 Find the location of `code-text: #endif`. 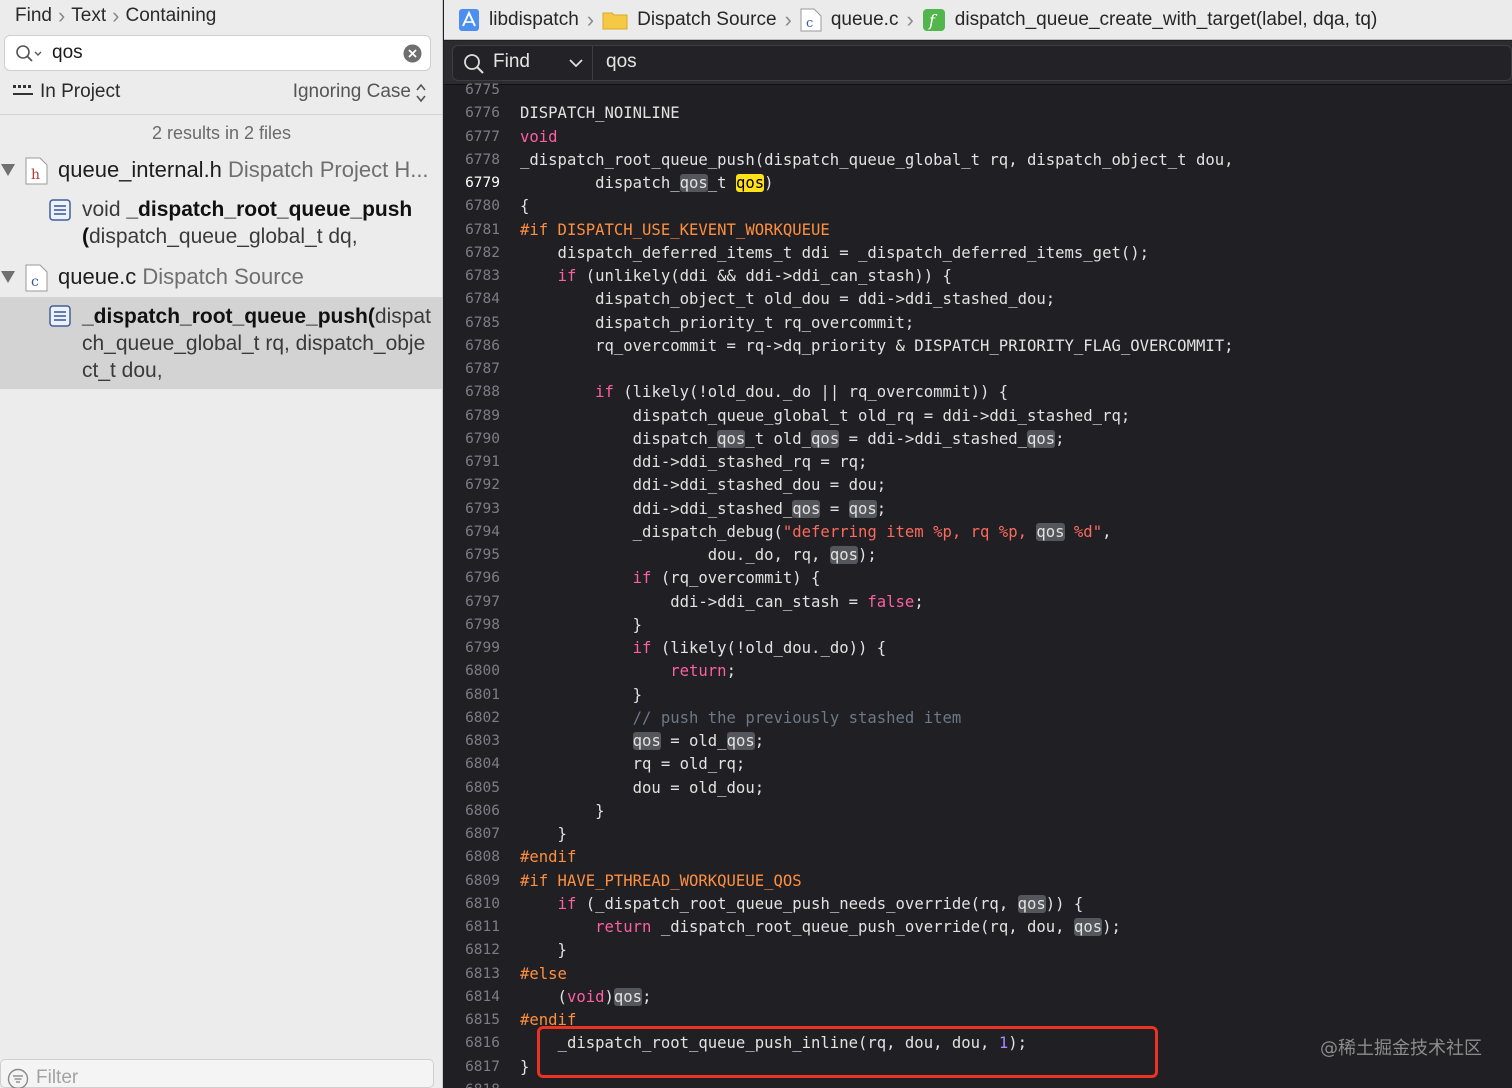

code-text: #endif is located at coordinates (548, 857).